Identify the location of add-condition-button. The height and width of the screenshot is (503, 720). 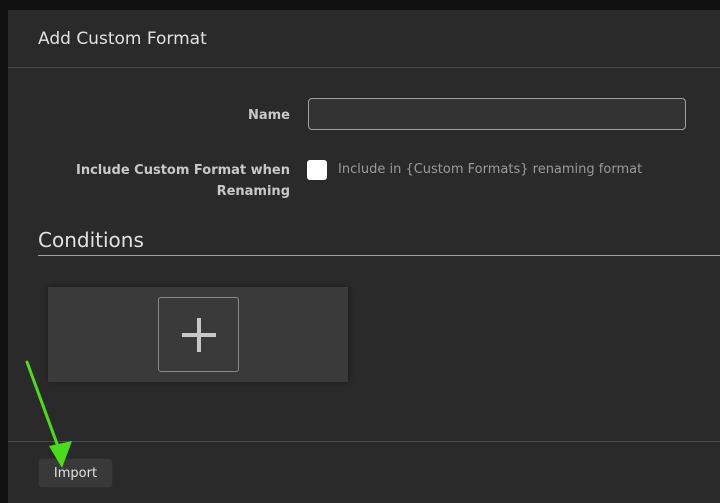
(198, 334).